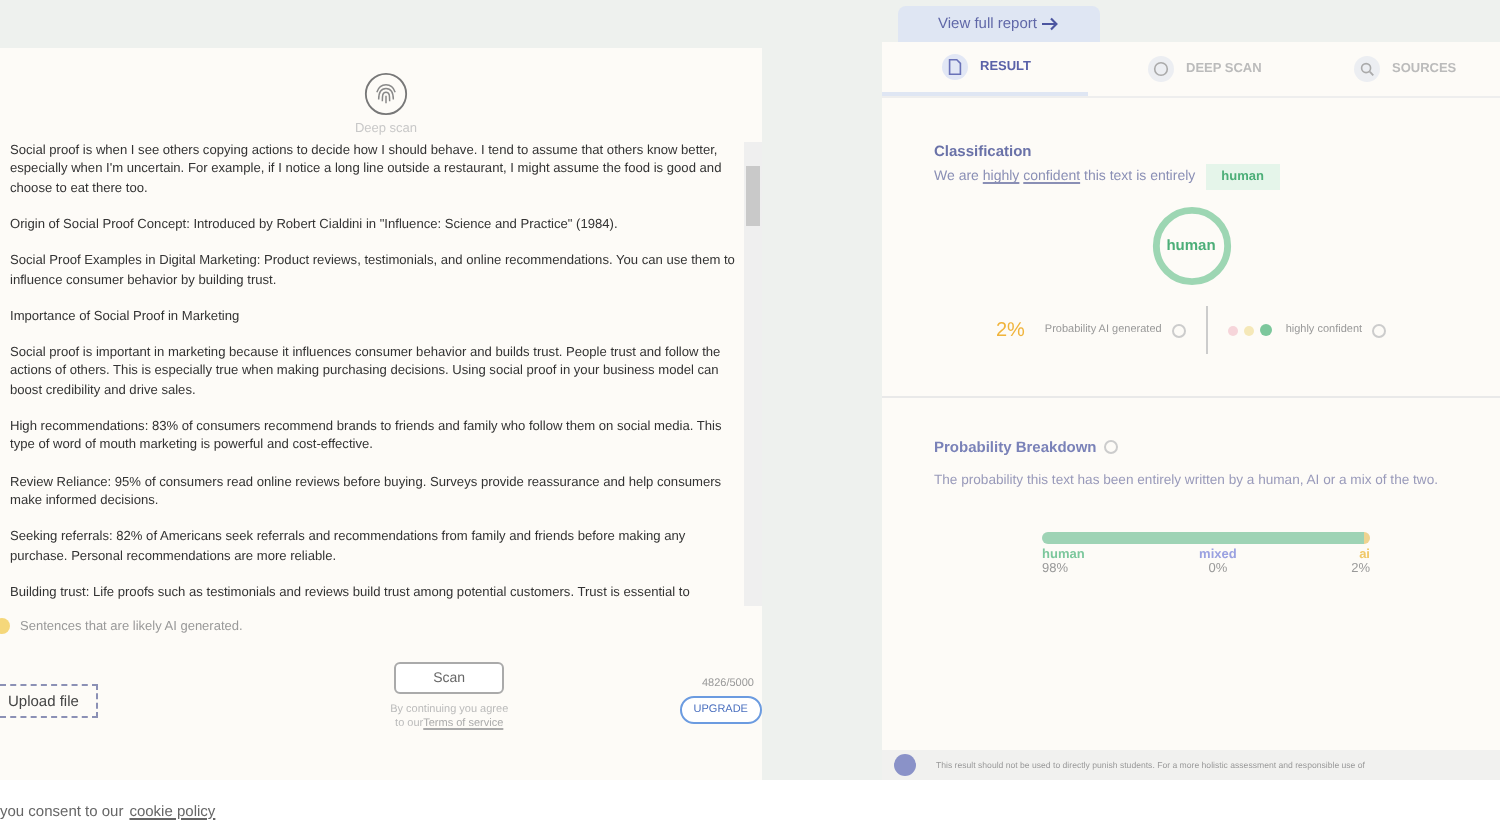 This screenshot has width=1500, height=840. I want to click on search-icon, so click(1367, 69).